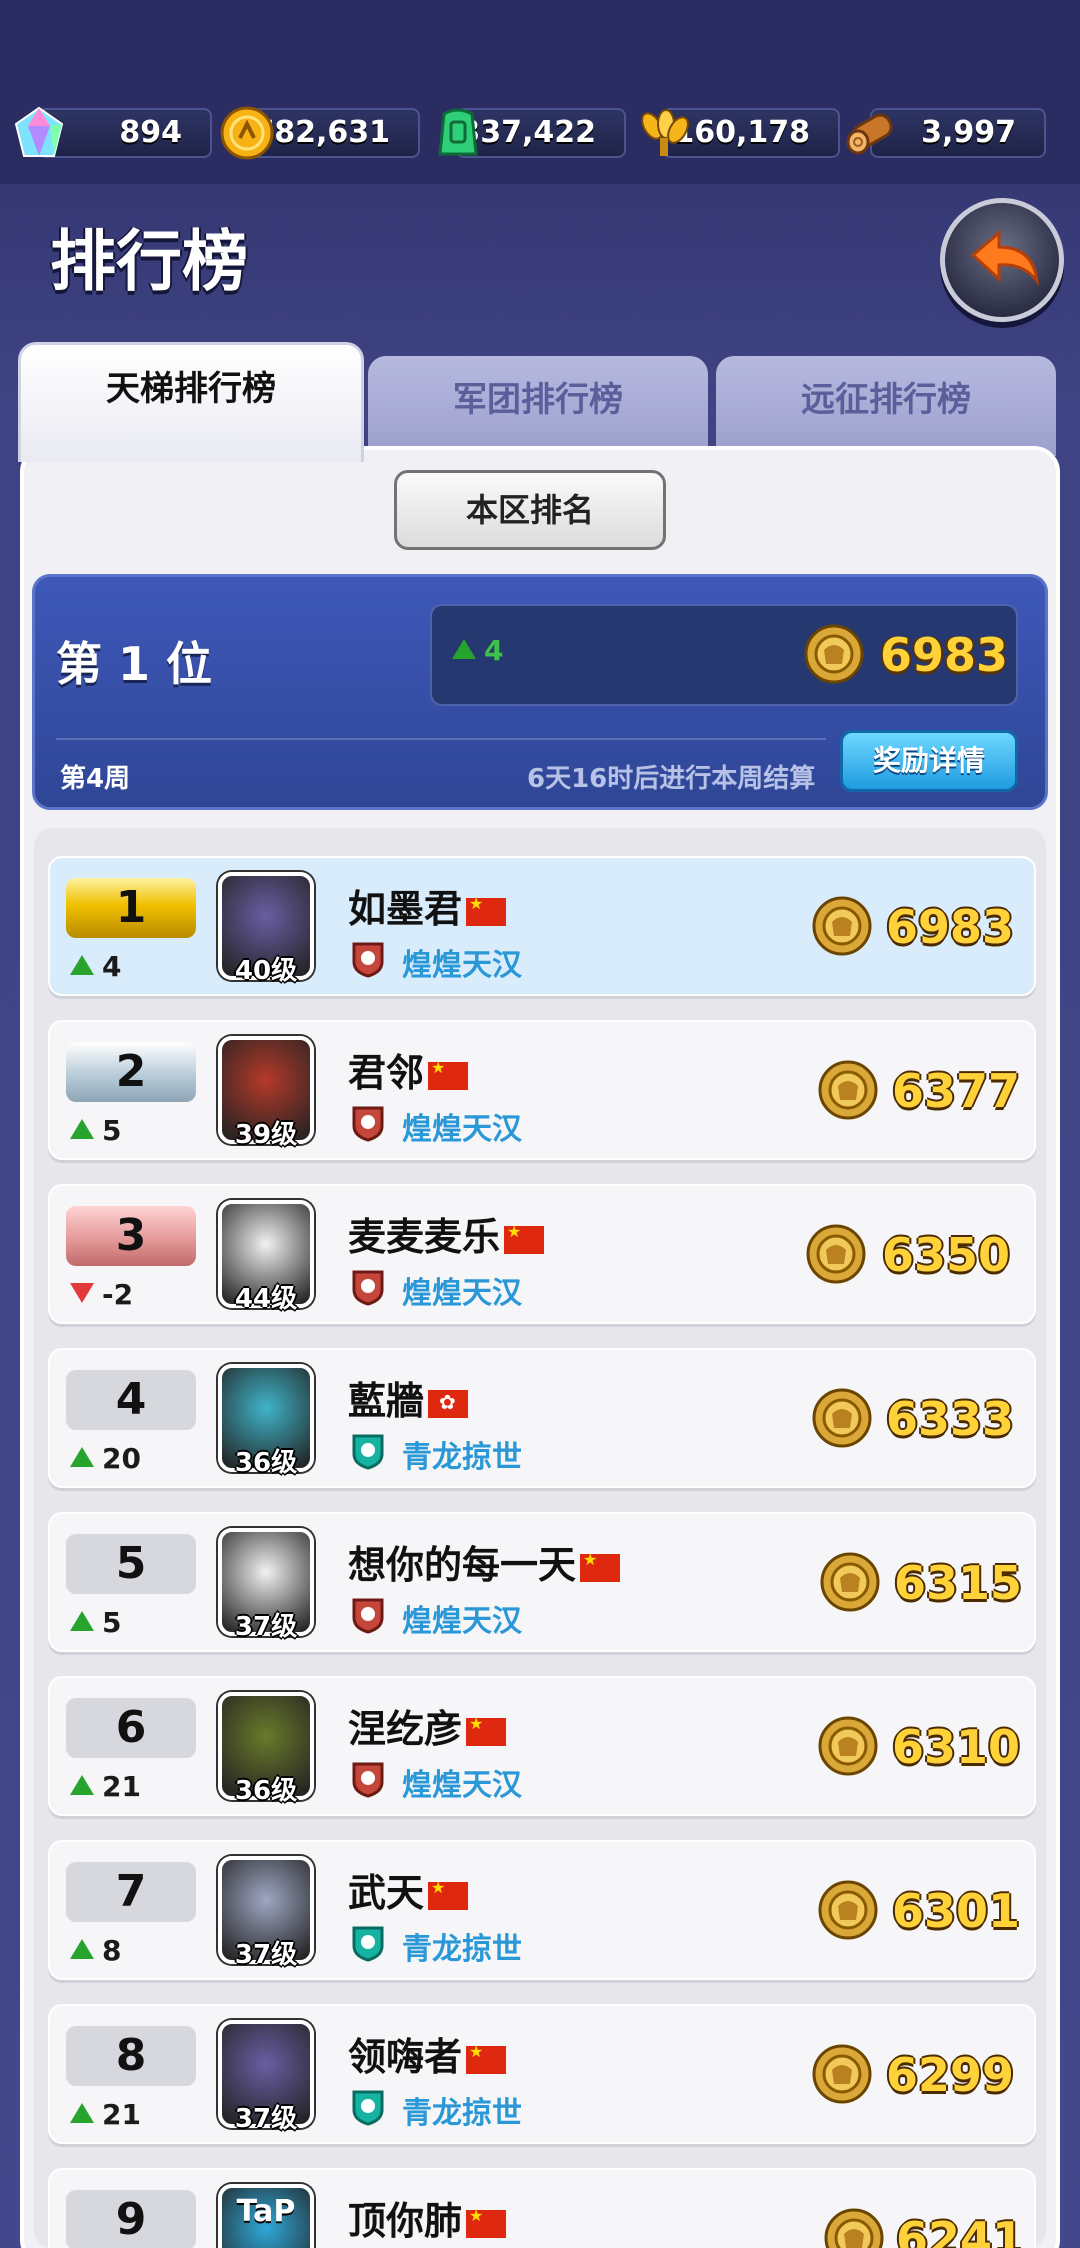 This screenshot has width=1080, height=2248. I want to click on player-name-text: 藍牆, so click(386, 1401).